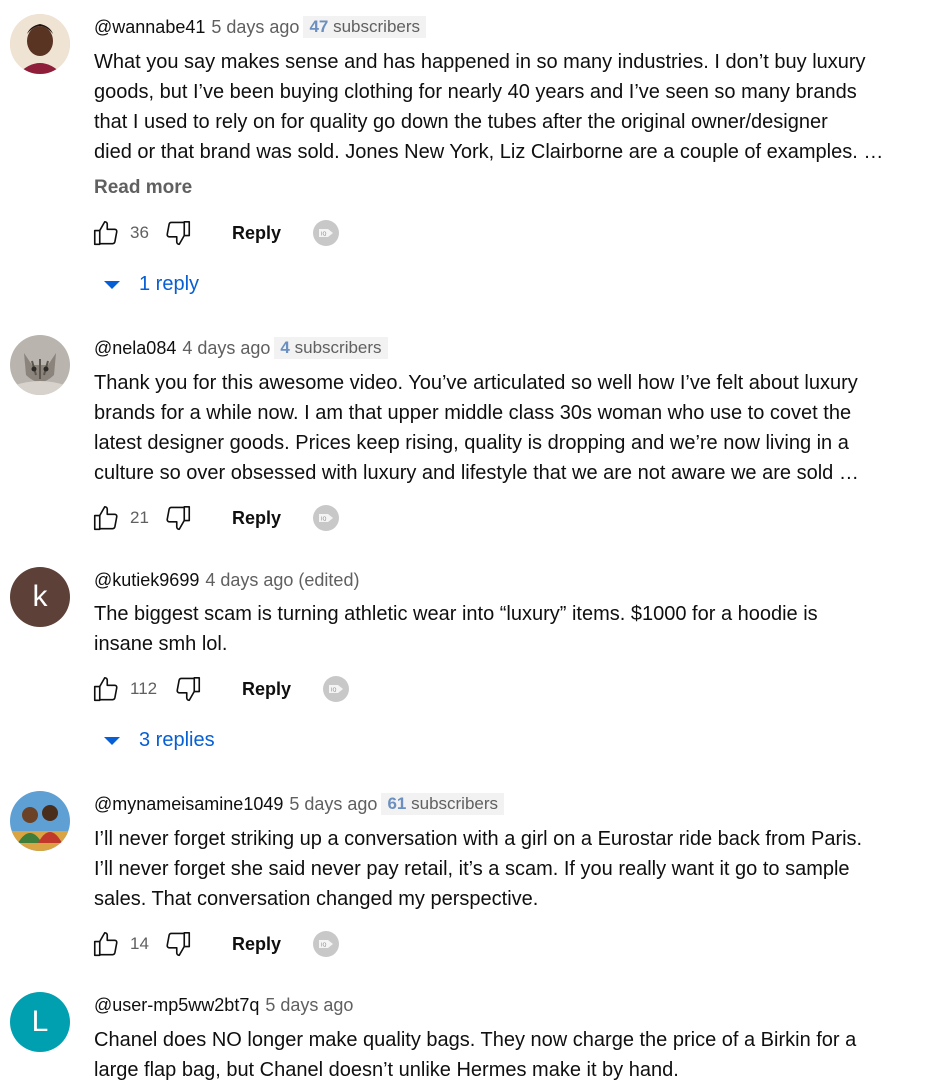 The image size is (938, 1092). What do you see at coordinates (319, 26) in the screenshot?
I see `subscribers-count: 47` at bounding box center [319, 26].